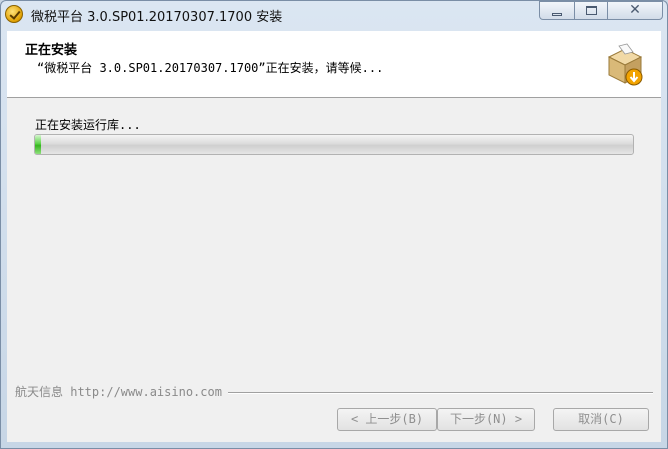  I want to click on cancel-button: 取消(C), so click(601, 419).